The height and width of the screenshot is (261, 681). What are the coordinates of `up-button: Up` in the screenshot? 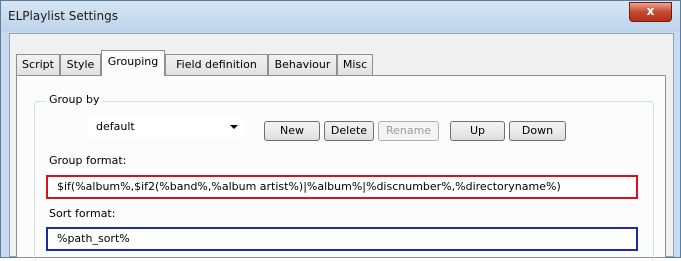 It's located at (477, 131).